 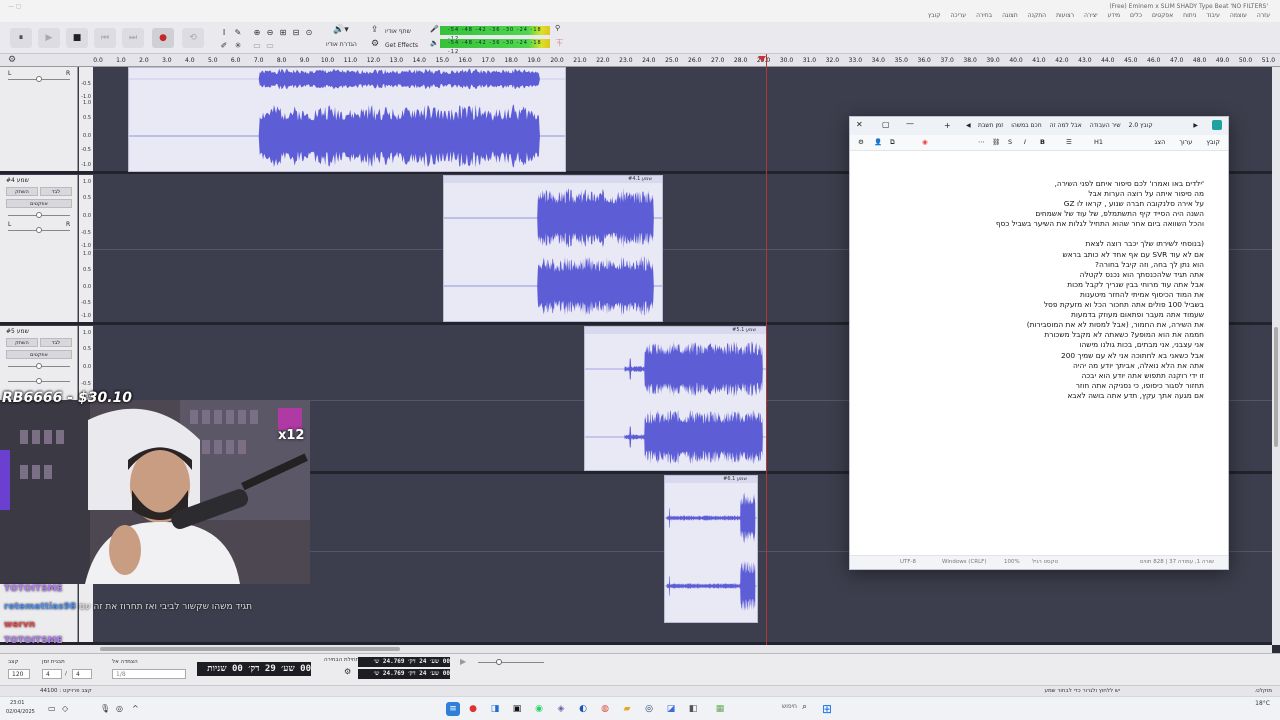 I want to click on audio-setup-label: הגדרת אודיו, so click(x=341, y=44).